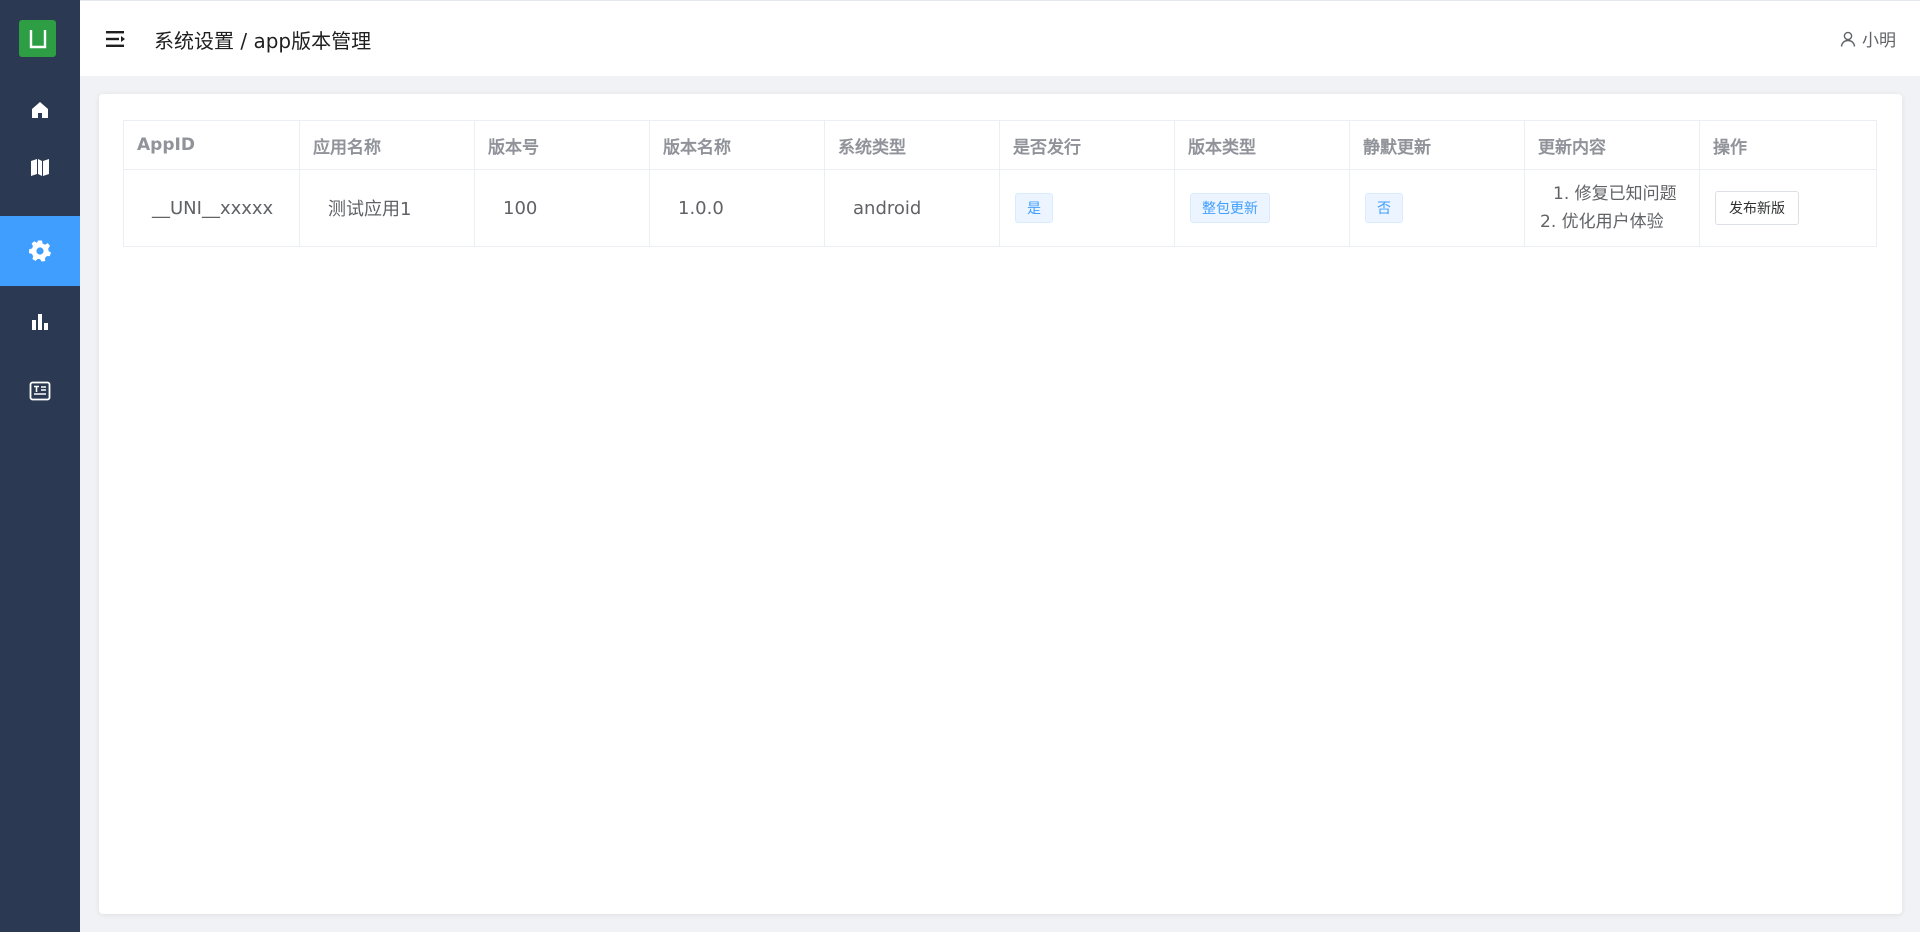 The width and height of the screenshot is (1920, 932). What do you see at coordinates (737, 145) in the screenshot?
I see `column-header-version-name: 版本名称` at bounding box center [737, 145].